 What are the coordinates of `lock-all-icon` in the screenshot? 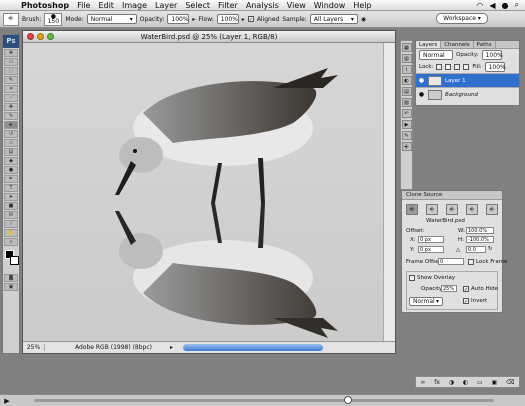 It's located at (466, 67).